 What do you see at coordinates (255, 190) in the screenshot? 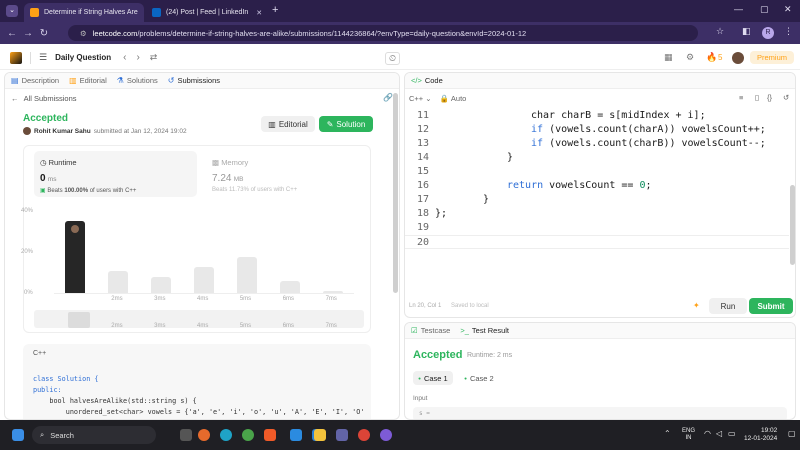
I see `memory-beats: Beats 11.73% of users with C++` at bounding box center [255, 190].